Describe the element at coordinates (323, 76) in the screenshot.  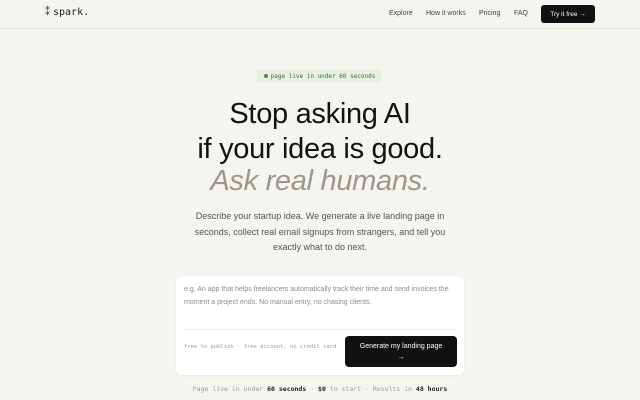
I see `badge-text: page live in under 60 seconds` at that location.